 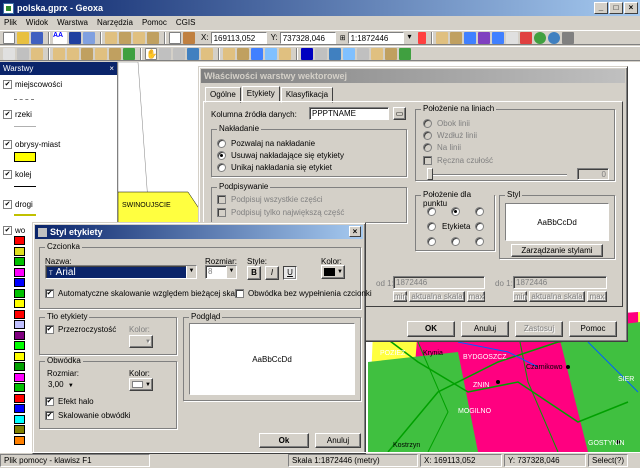 I want to click on on-line-radio, so click(x=427, y=147).